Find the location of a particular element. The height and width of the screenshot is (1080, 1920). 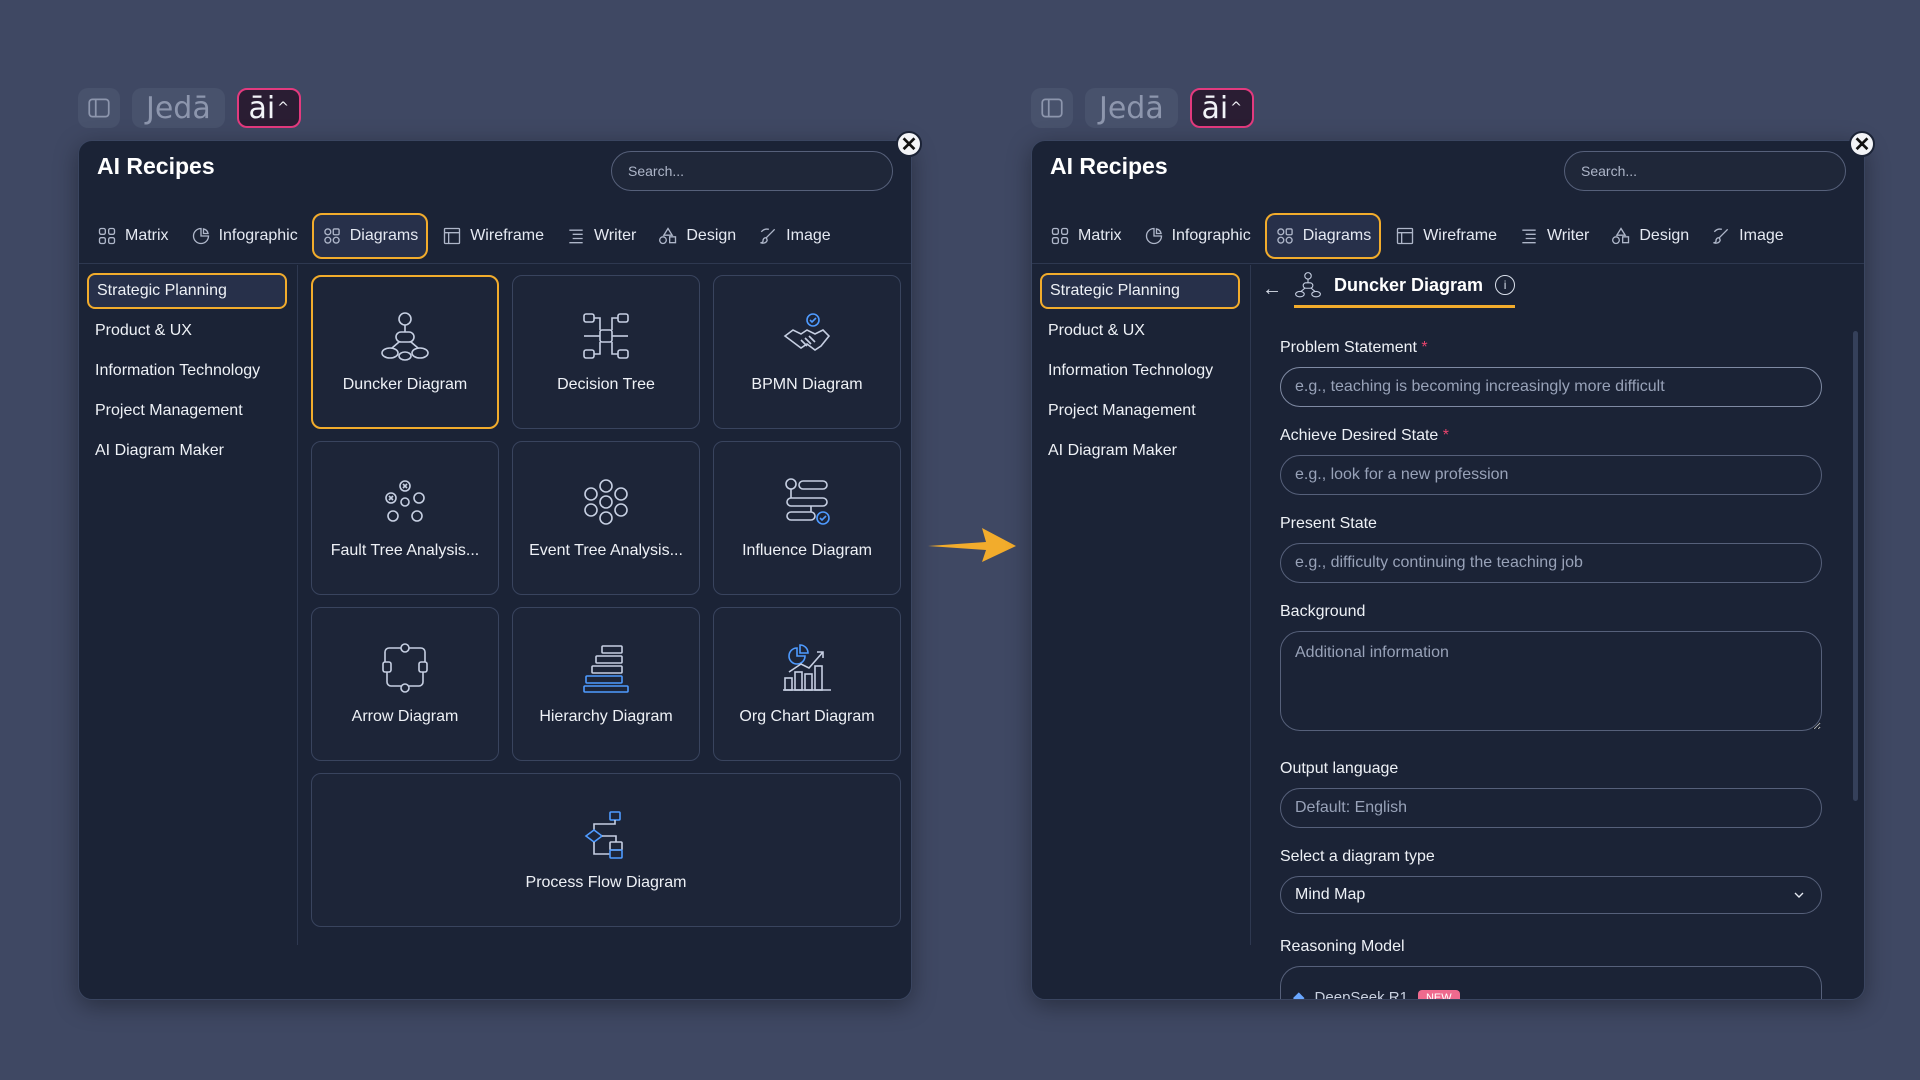

card-label: BPMN Diagram is located at coordinates (807, 384).